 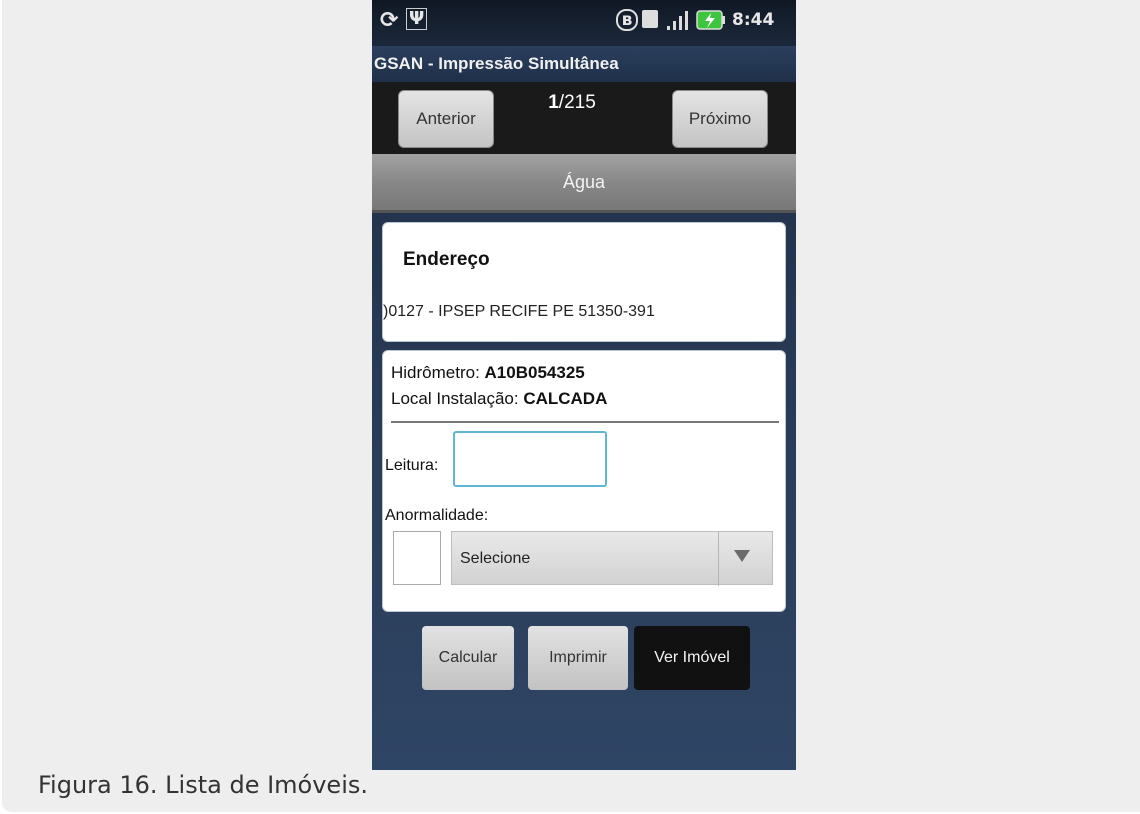 I want to click on current-record: 1, so click(x=553, y=102).